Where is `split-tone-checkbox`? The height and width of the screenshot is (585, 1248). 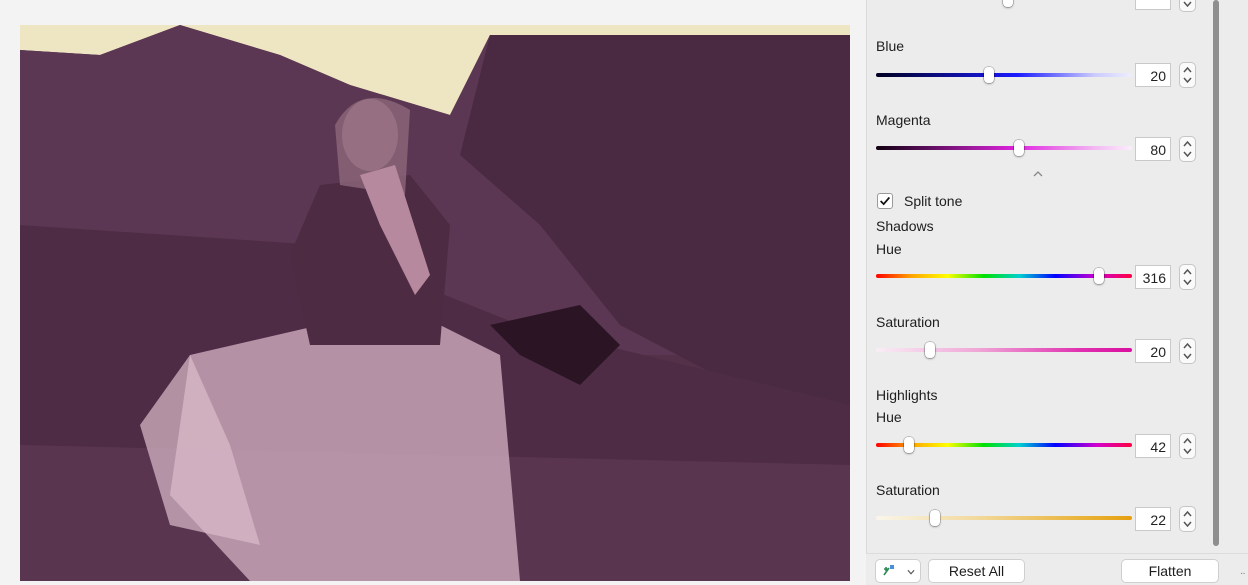
split-tone-checkbox is located at coordinates (885, 201).